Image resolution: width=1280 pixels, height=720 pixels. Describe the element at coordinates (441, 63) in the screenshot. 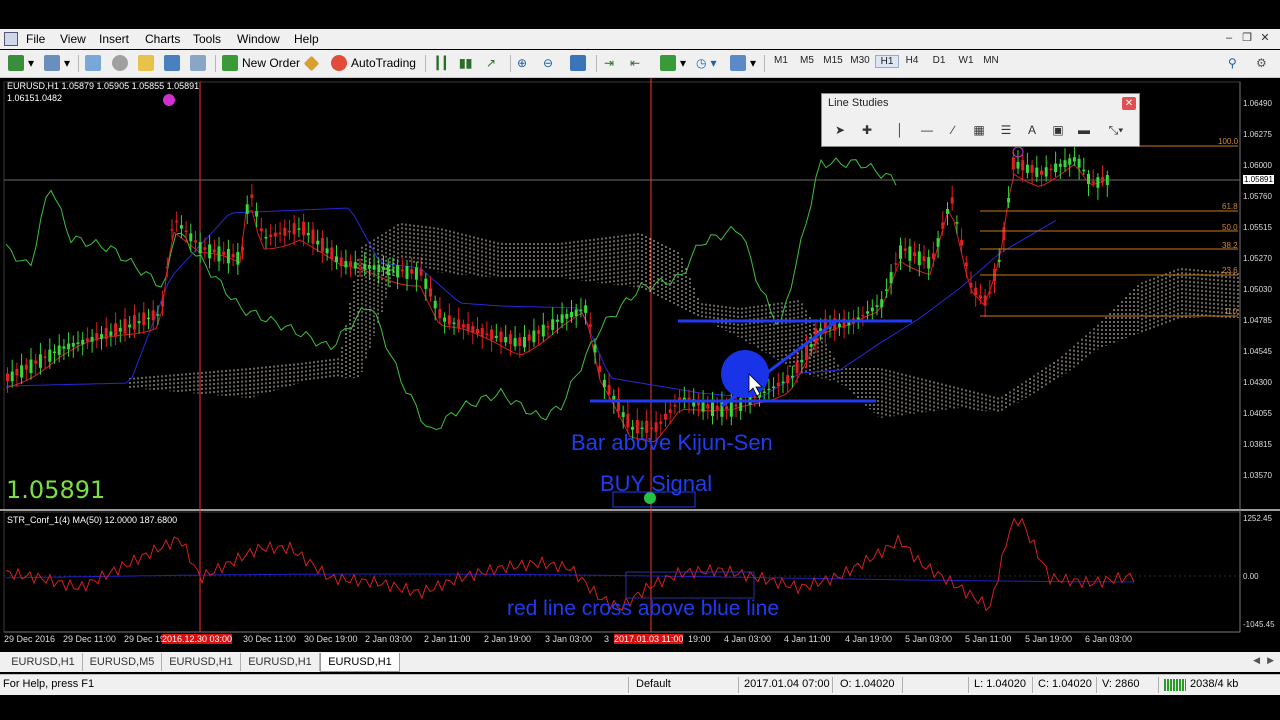

I see `bar-chart-button: ┃┃` at that location.